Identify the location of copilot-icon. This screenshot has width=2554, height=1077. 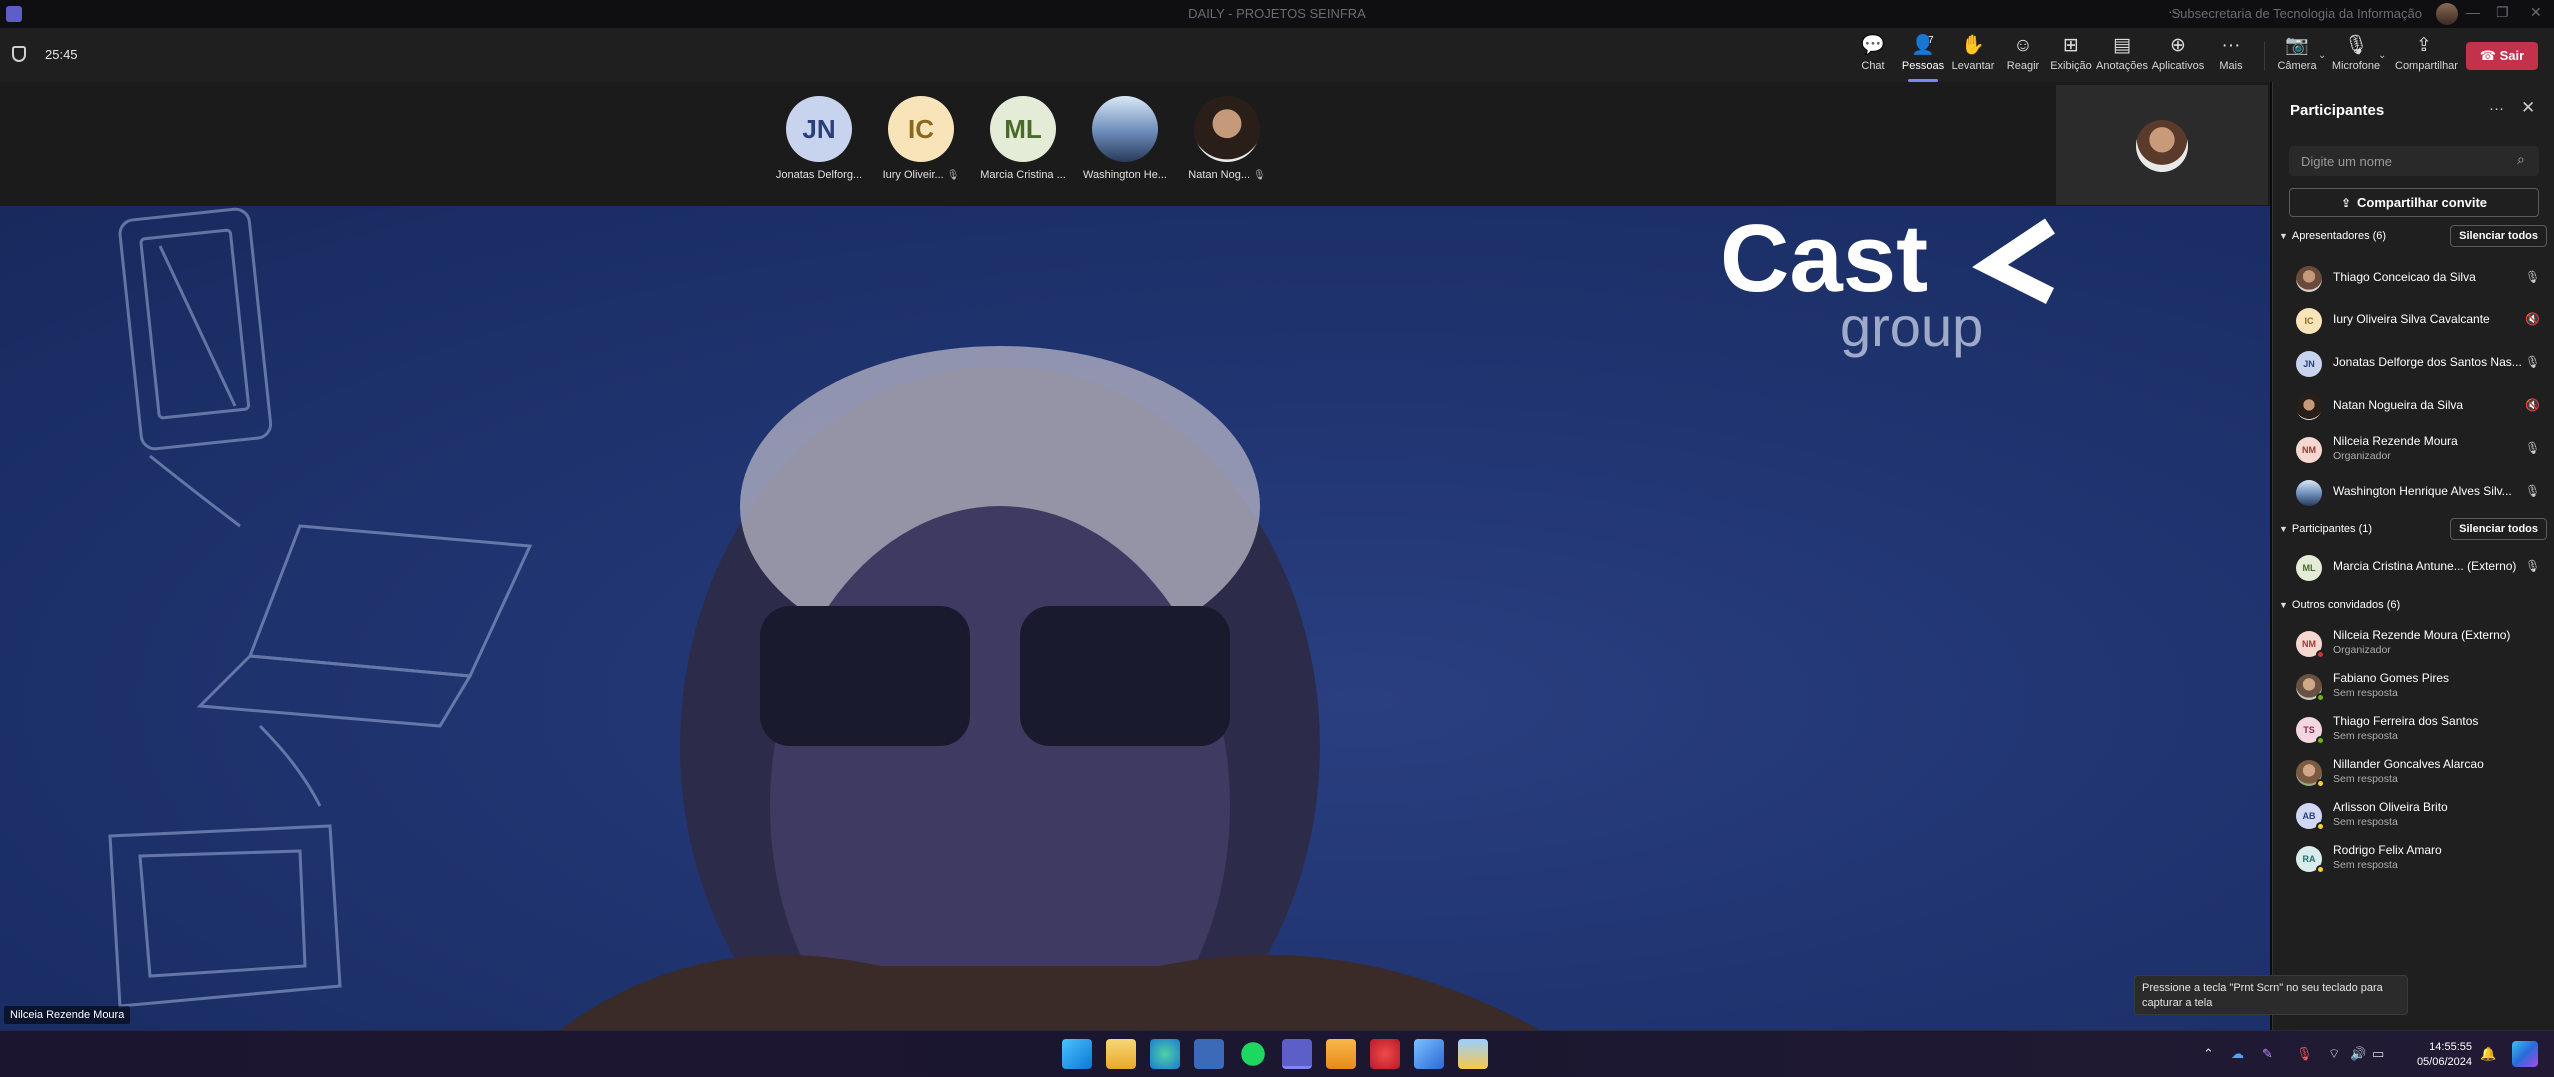
(2525, 1054).